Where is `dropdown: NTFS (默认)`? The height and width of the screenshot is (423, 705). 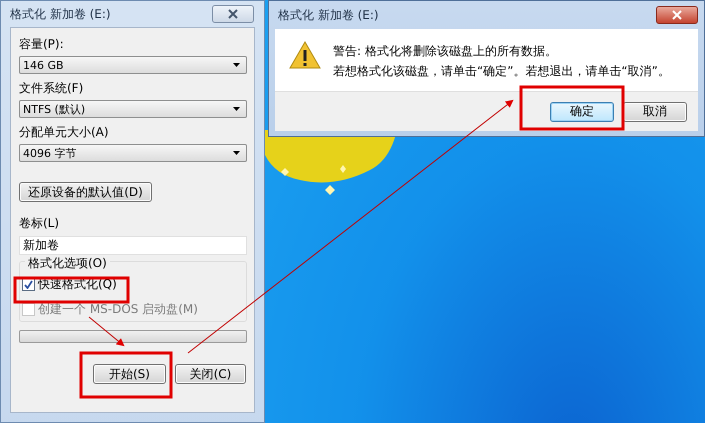
dropdown: NTFS (默认) is located at coordinates (133, 109).